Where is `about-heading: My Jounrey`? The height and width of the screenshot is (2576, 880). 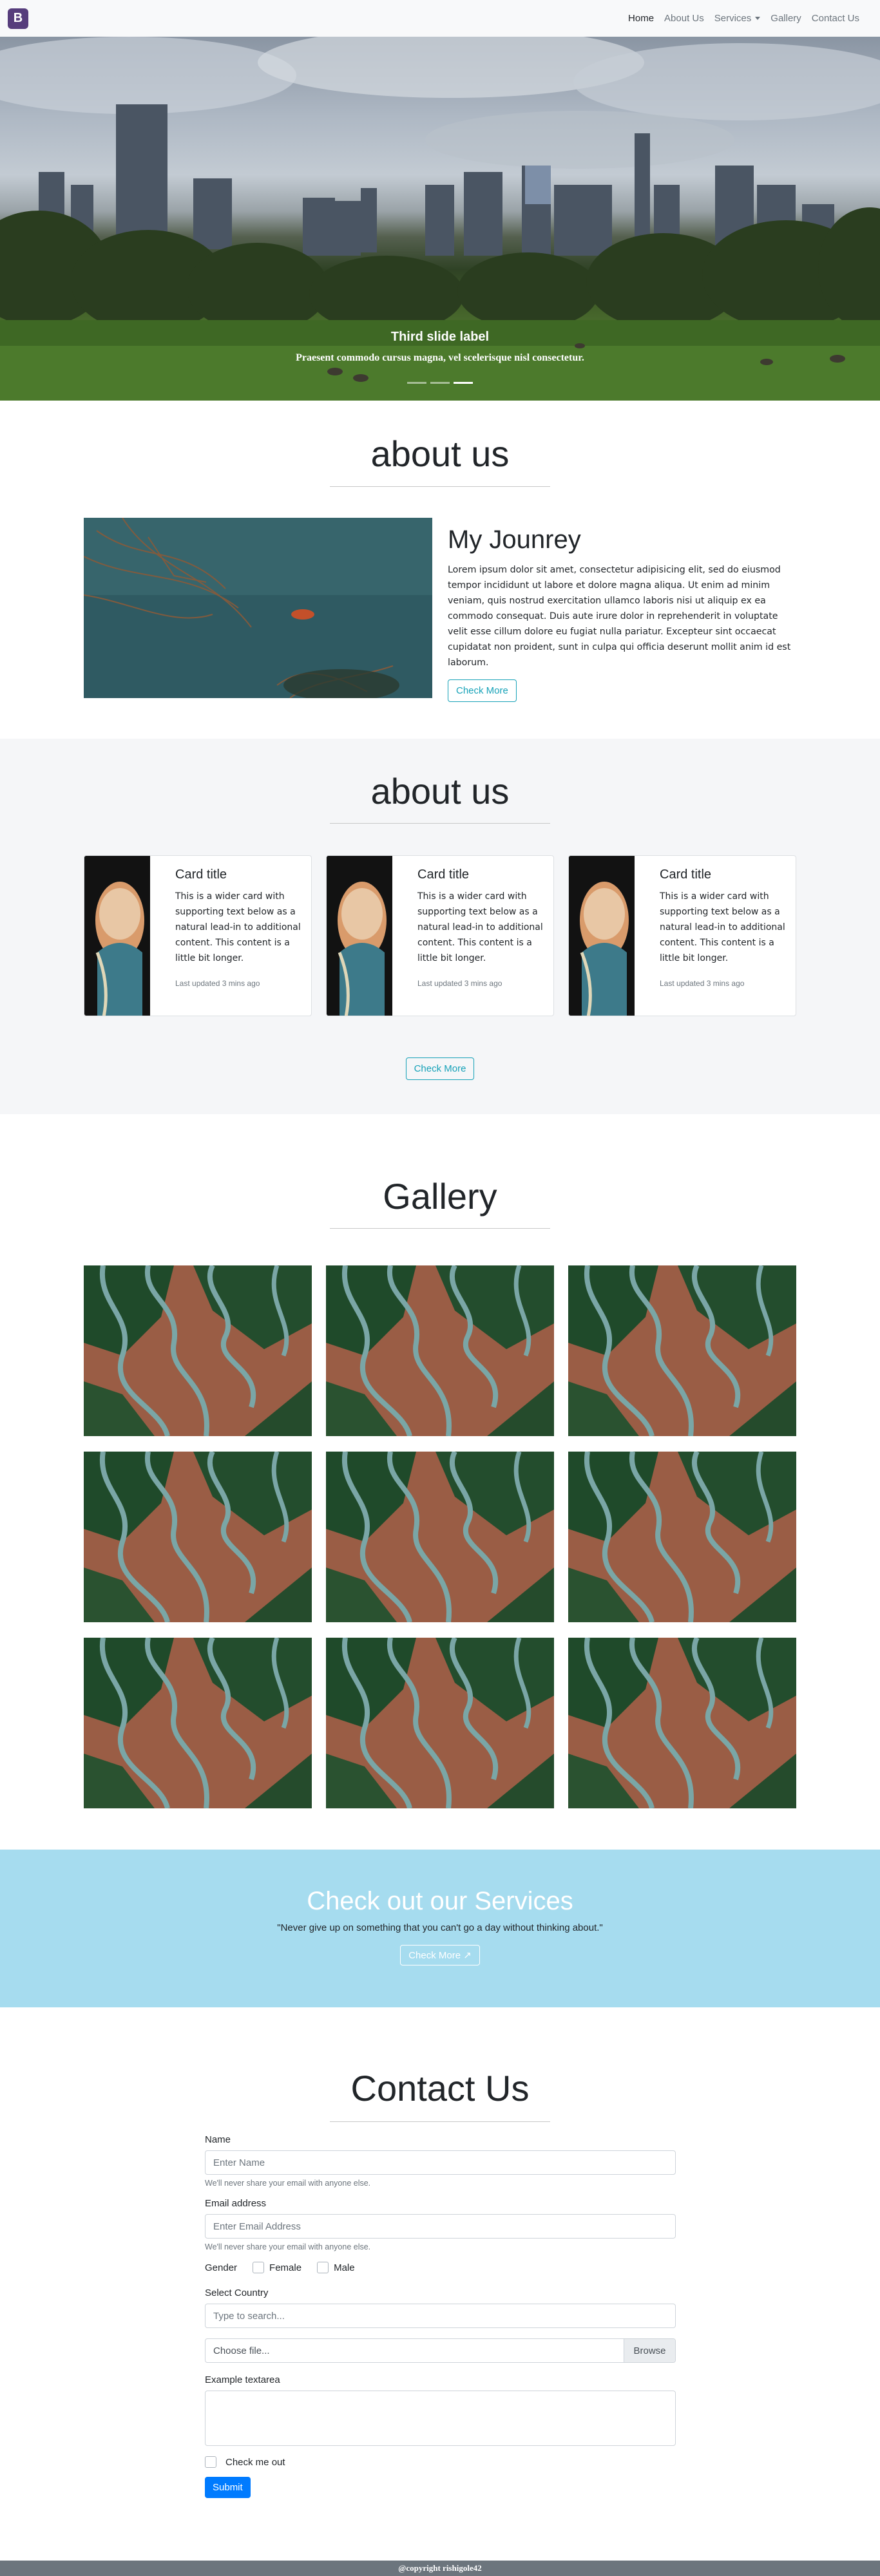 about-heading: My Jounrey is located at coordinates (514, 540).